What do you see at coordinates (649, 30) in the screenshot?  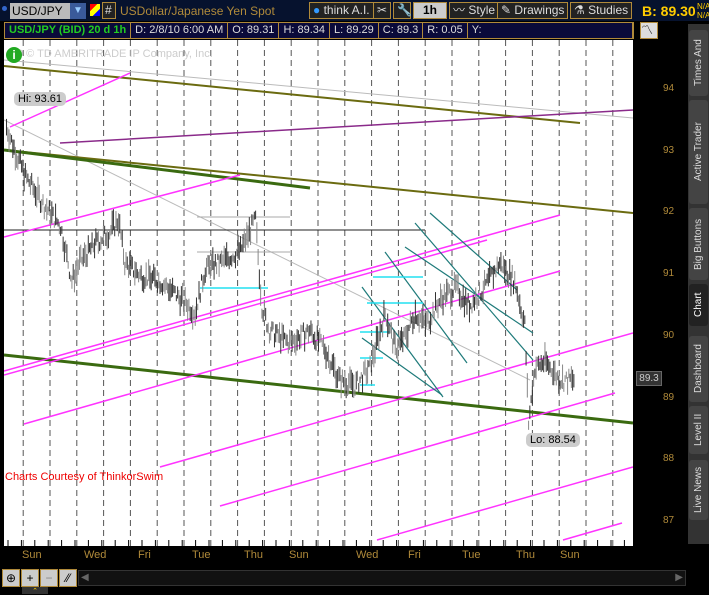 I see `chart-settings-icon: 〽` at bounding box center [649, 30].